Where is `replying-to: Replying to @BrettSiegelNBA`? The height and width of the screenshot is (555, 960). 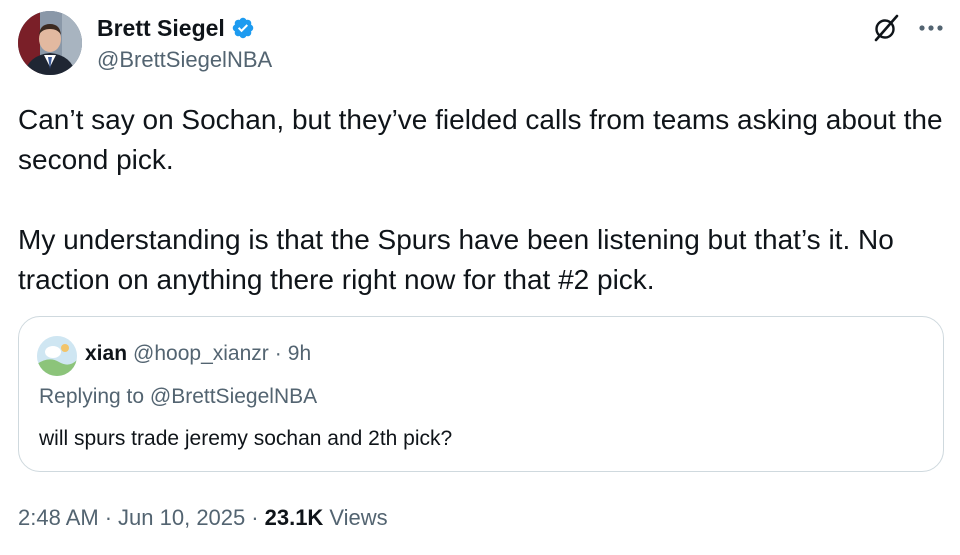 replying-to: Replying to @BrettSiegelNBA is located at coordinates (178, 396).